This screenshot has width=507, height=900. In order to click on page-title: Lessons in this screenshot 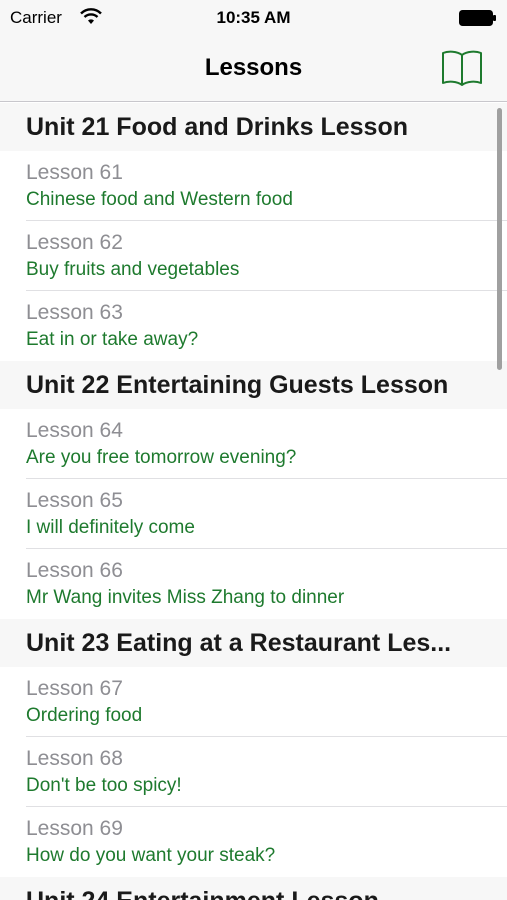, I will do `click(253, 67)`.